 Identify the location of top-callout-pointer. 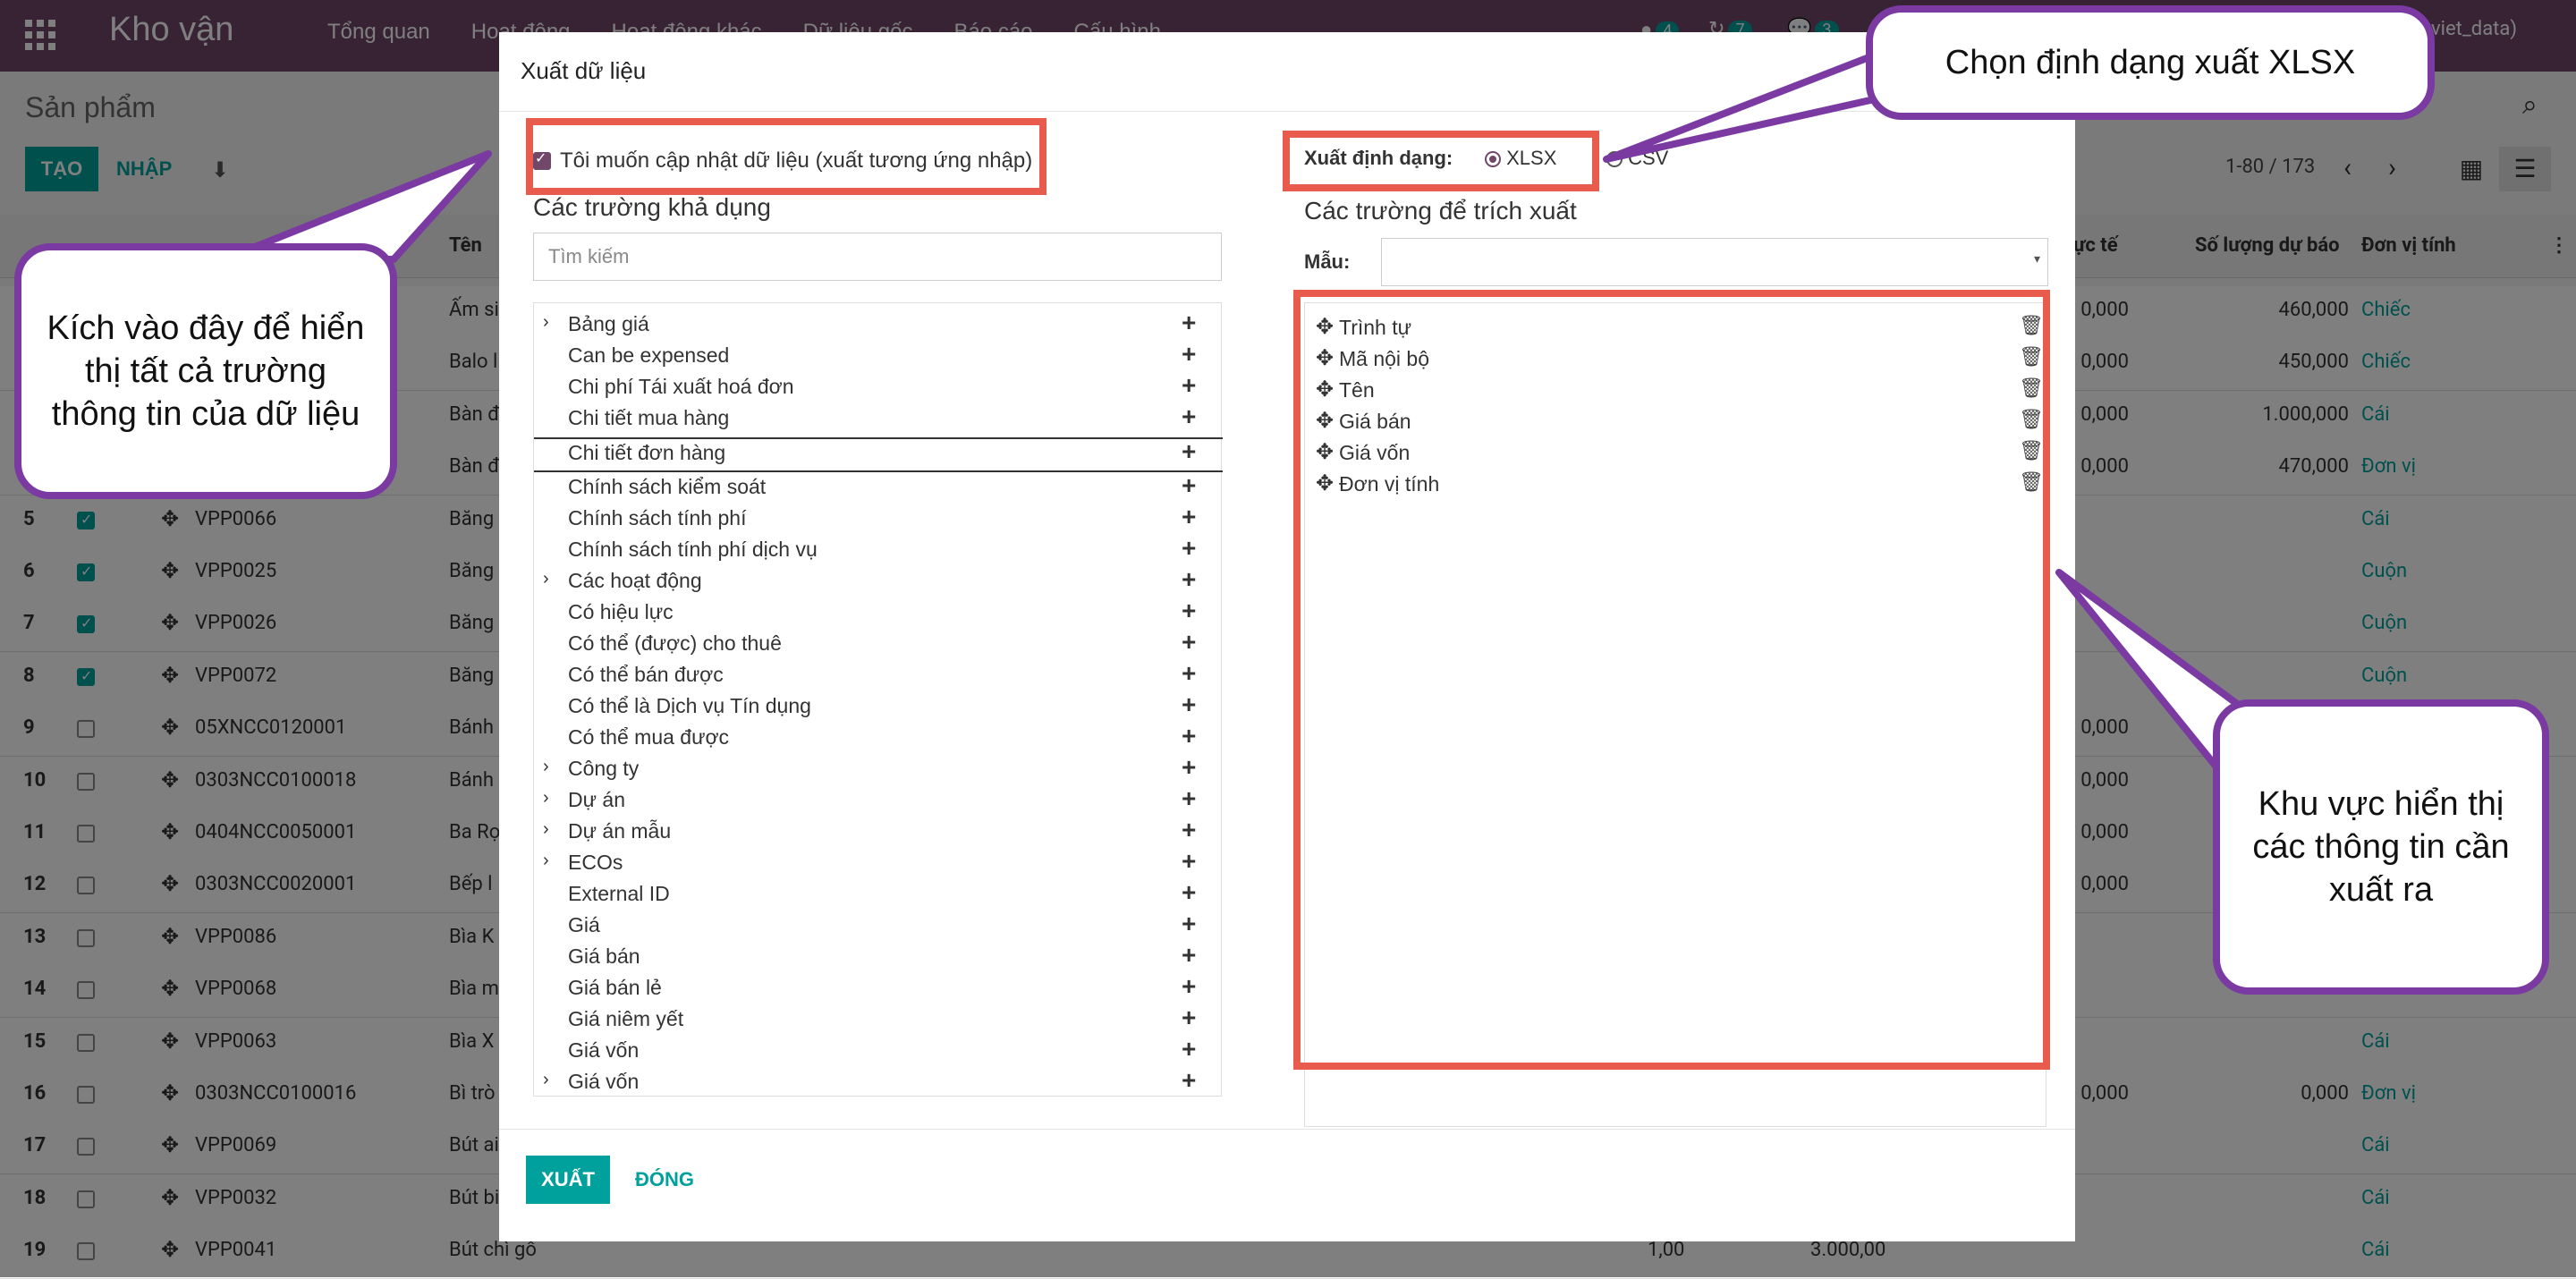
(1742, 107).